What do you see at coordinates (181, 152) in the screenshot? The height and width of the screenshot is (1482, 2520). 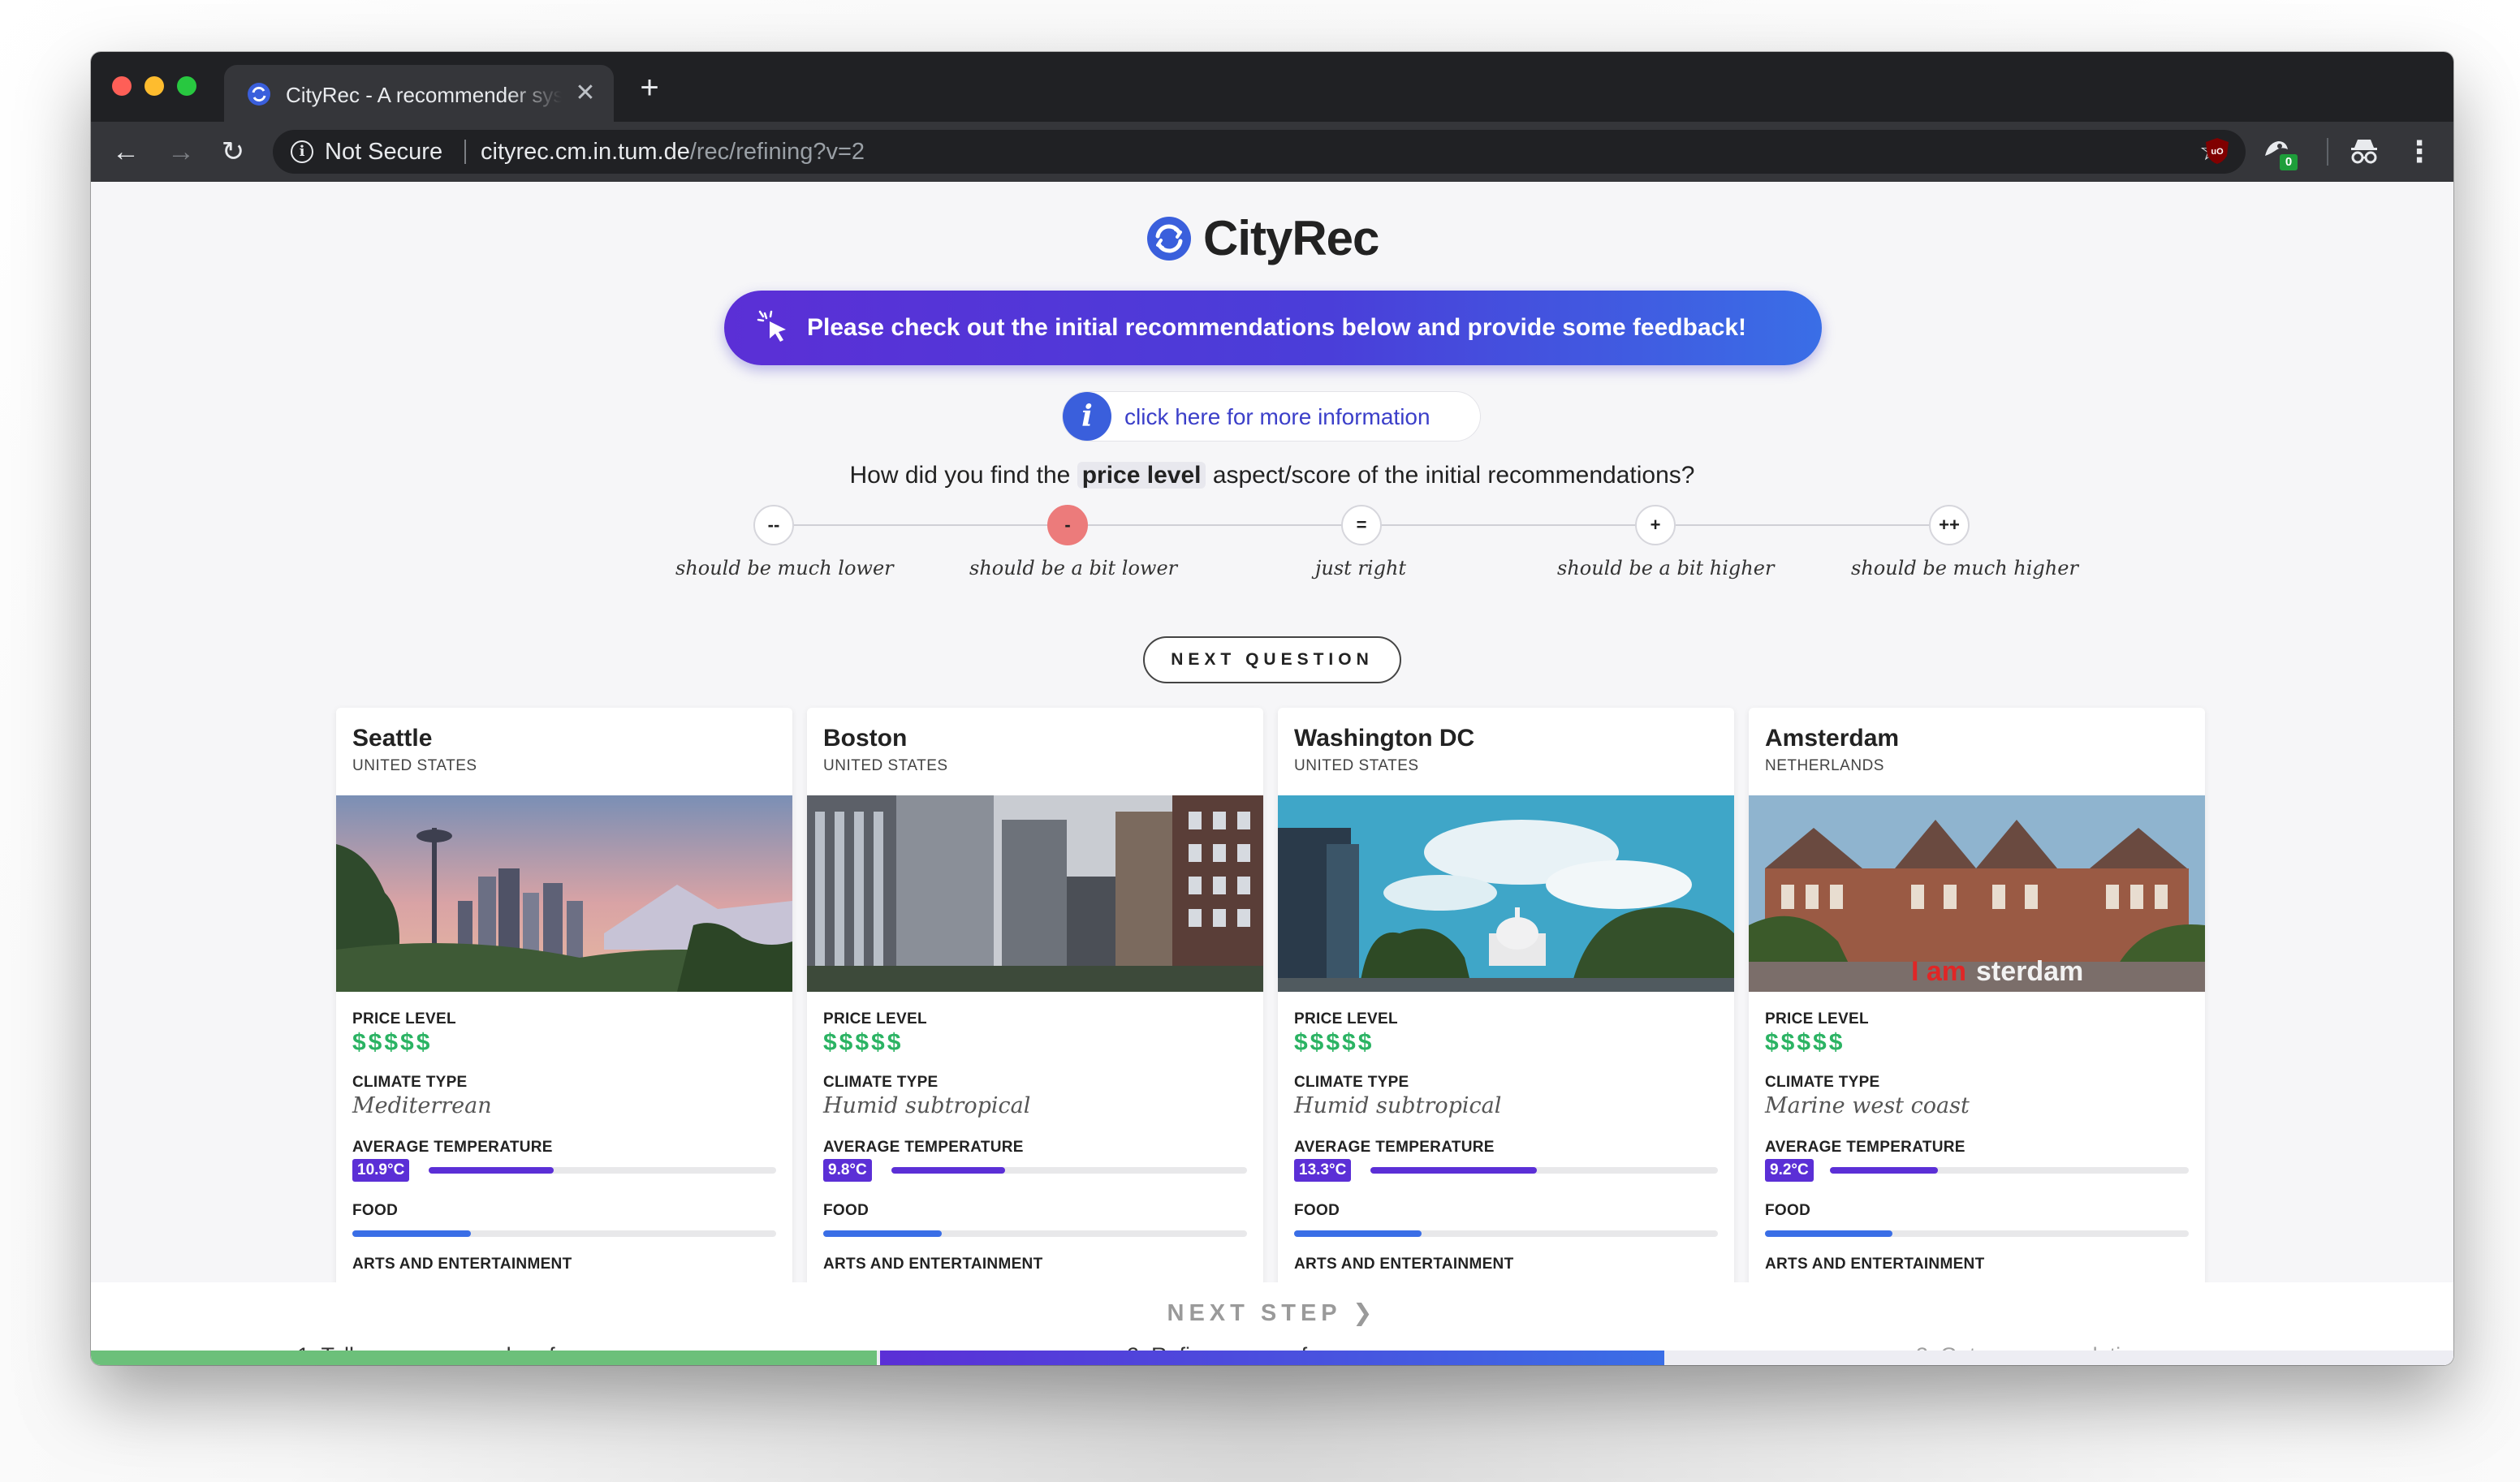 I see `forward-arrow-icon: →` at bounding box center [181, 152].